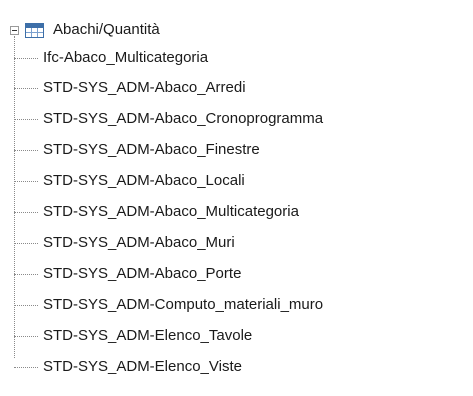 The image size is (473, 396). I want to click on tree-item-schedule: STD-SYS_ADM-Abaco_Multicategoria, so click(156, 212).